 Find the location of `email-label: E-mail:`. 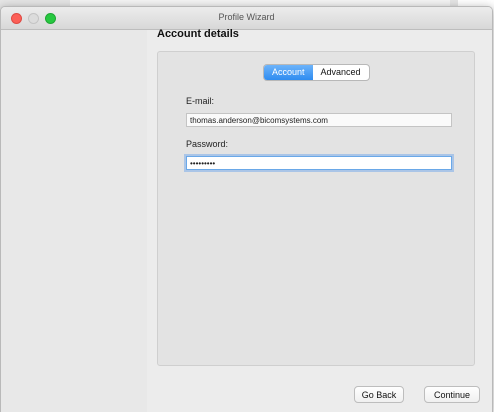

email-label: E-mail: is located at coordinates (200, 101).